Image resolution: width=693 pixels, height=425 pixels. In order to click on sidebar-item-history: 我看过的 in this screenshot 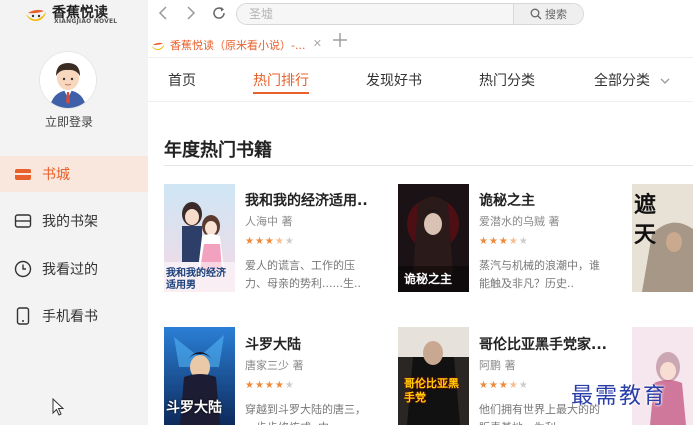, I will do `click(74, 269)`.